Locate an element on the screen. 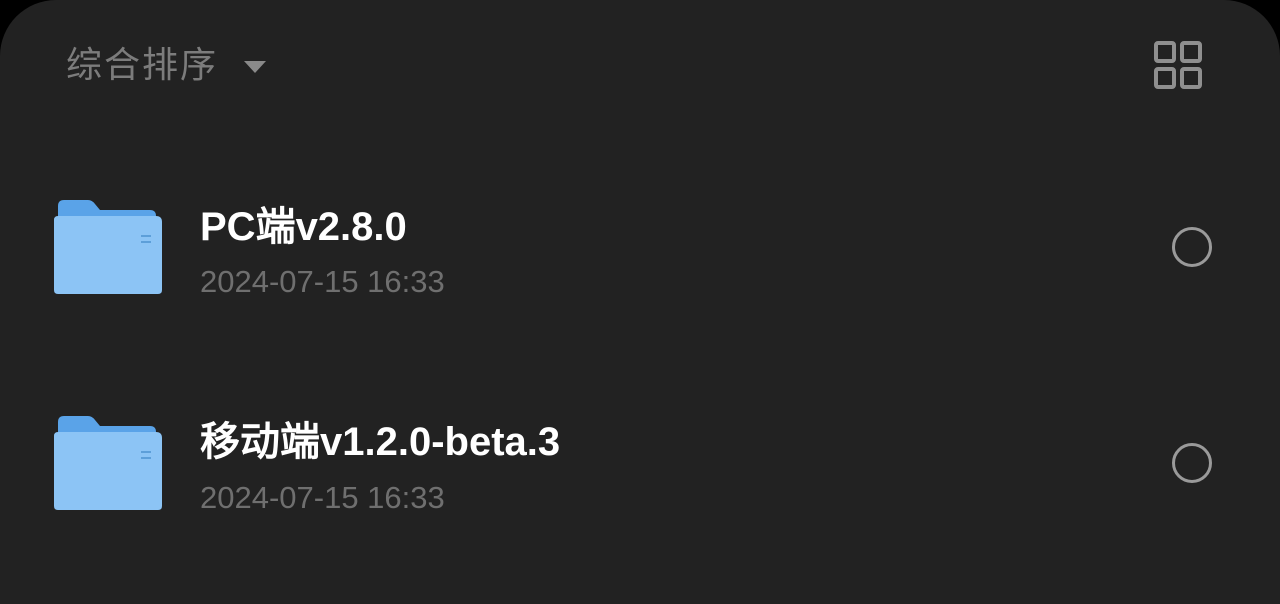 The image size is (1280, 604). sort-dropdown: 综合排序 is located at coordinates (166, 66).